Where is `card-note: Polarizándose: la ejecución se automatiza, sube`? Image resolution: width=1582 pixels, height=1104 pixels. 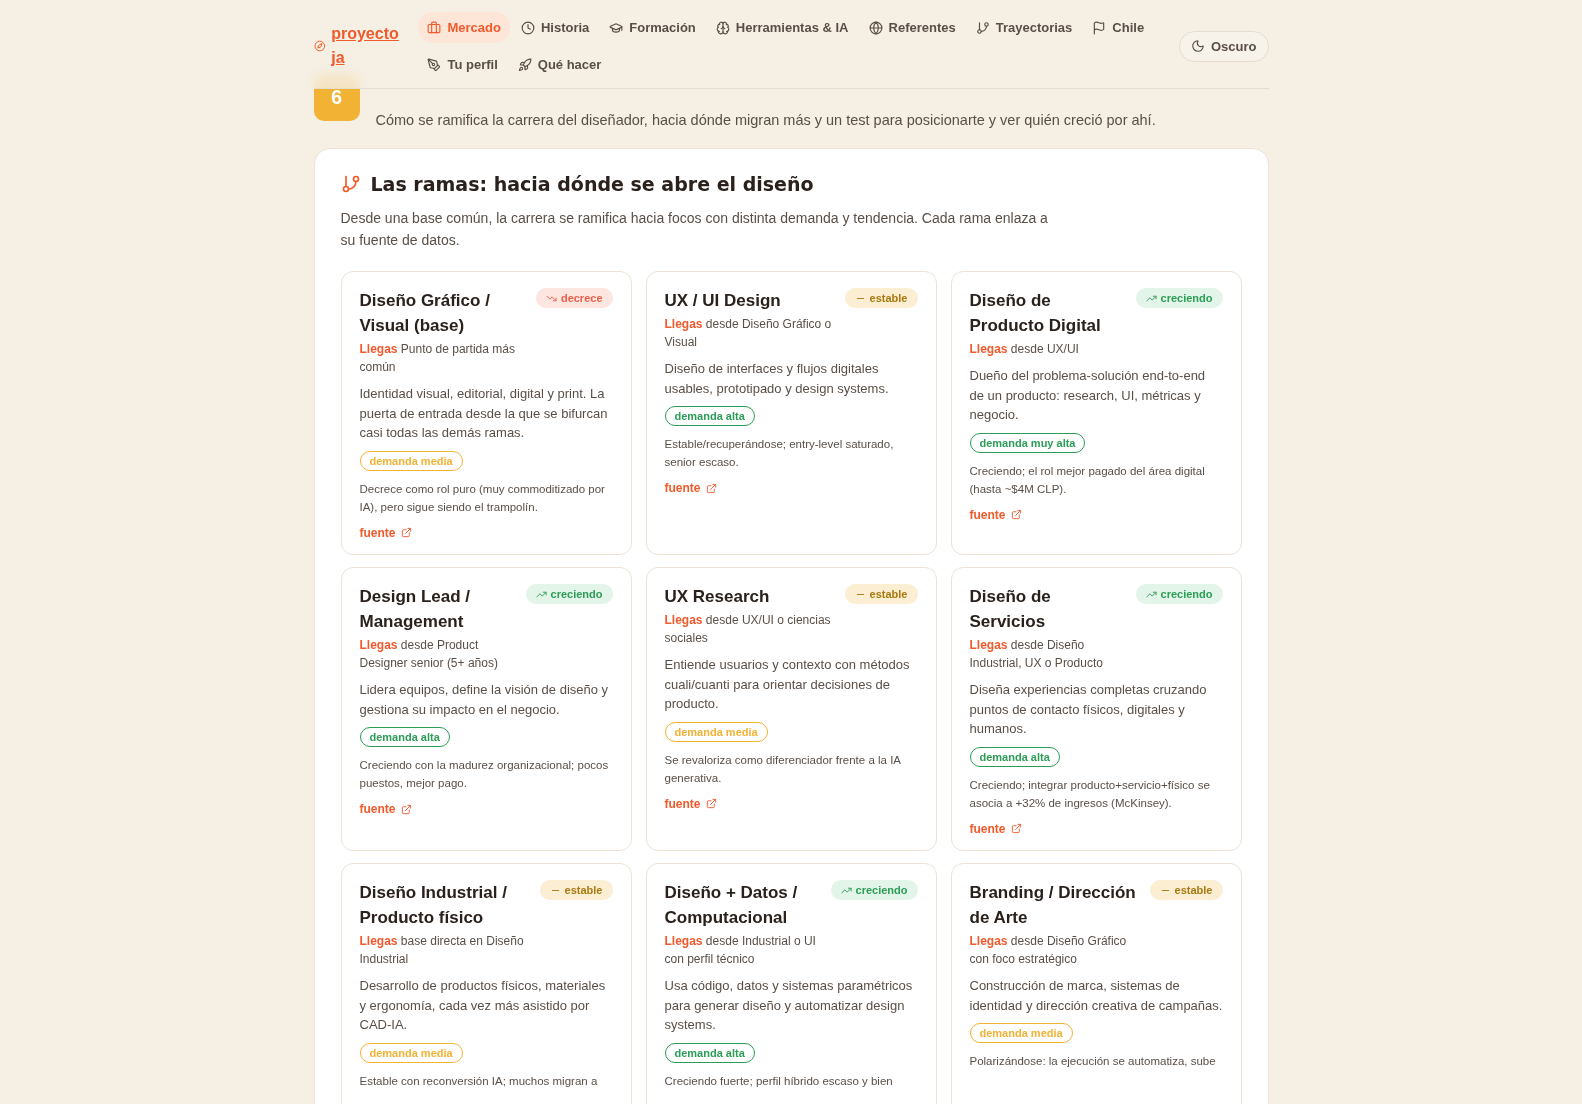
card-note: Polarizándose: la ejecución se automatiza, sube is located at coordinates (1092, 1061).